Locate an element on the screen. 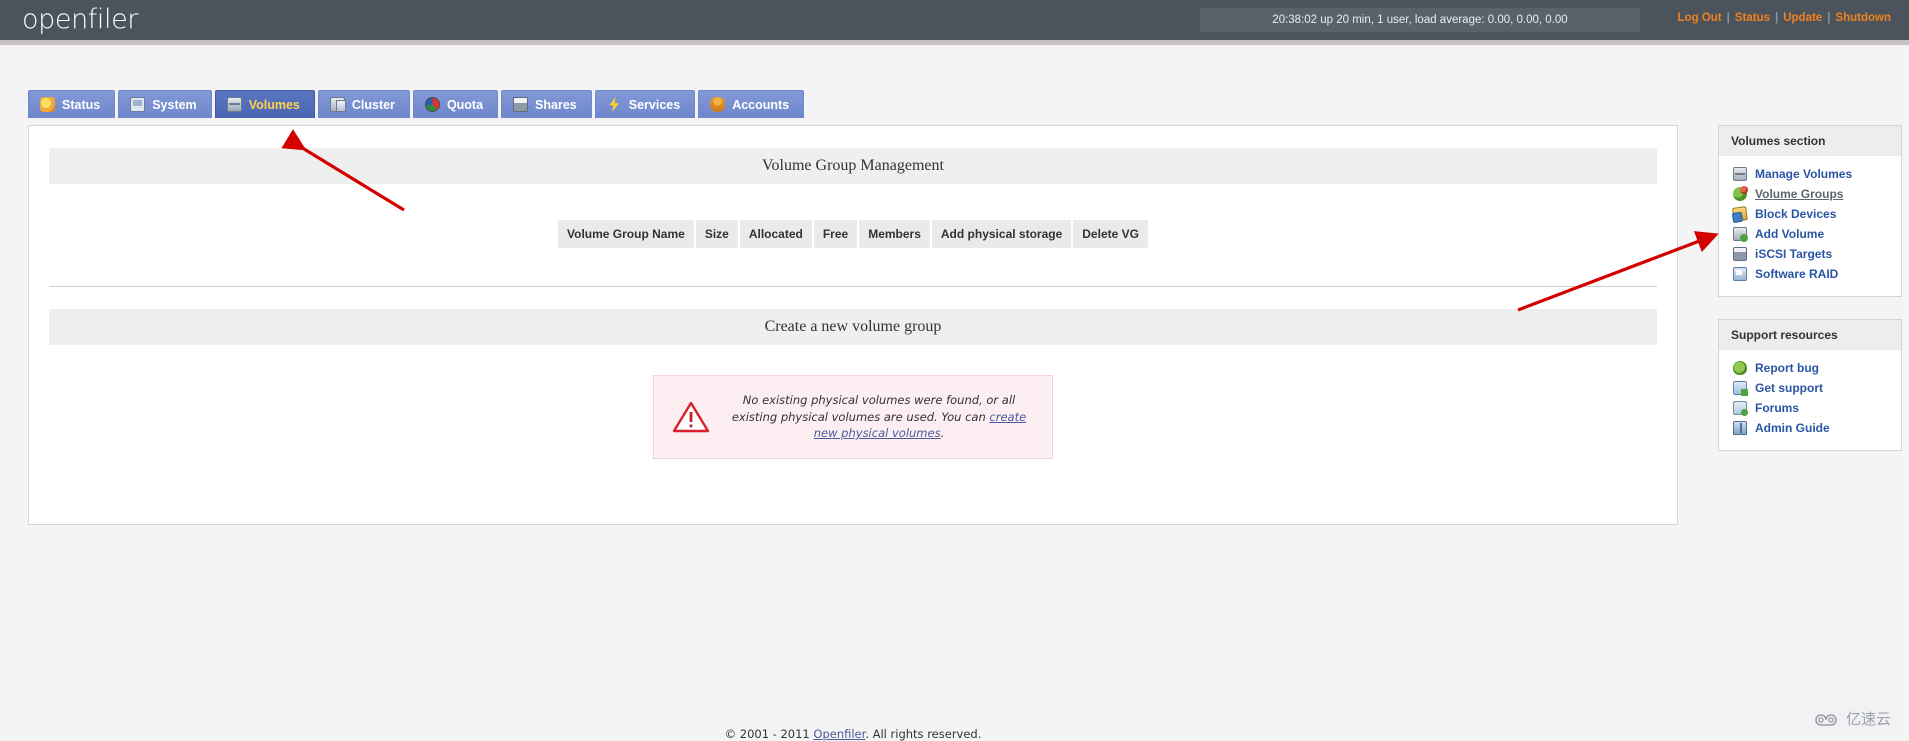 This screenshot has height=741, width=1909. system-icon is located at coordinates (138, 104).